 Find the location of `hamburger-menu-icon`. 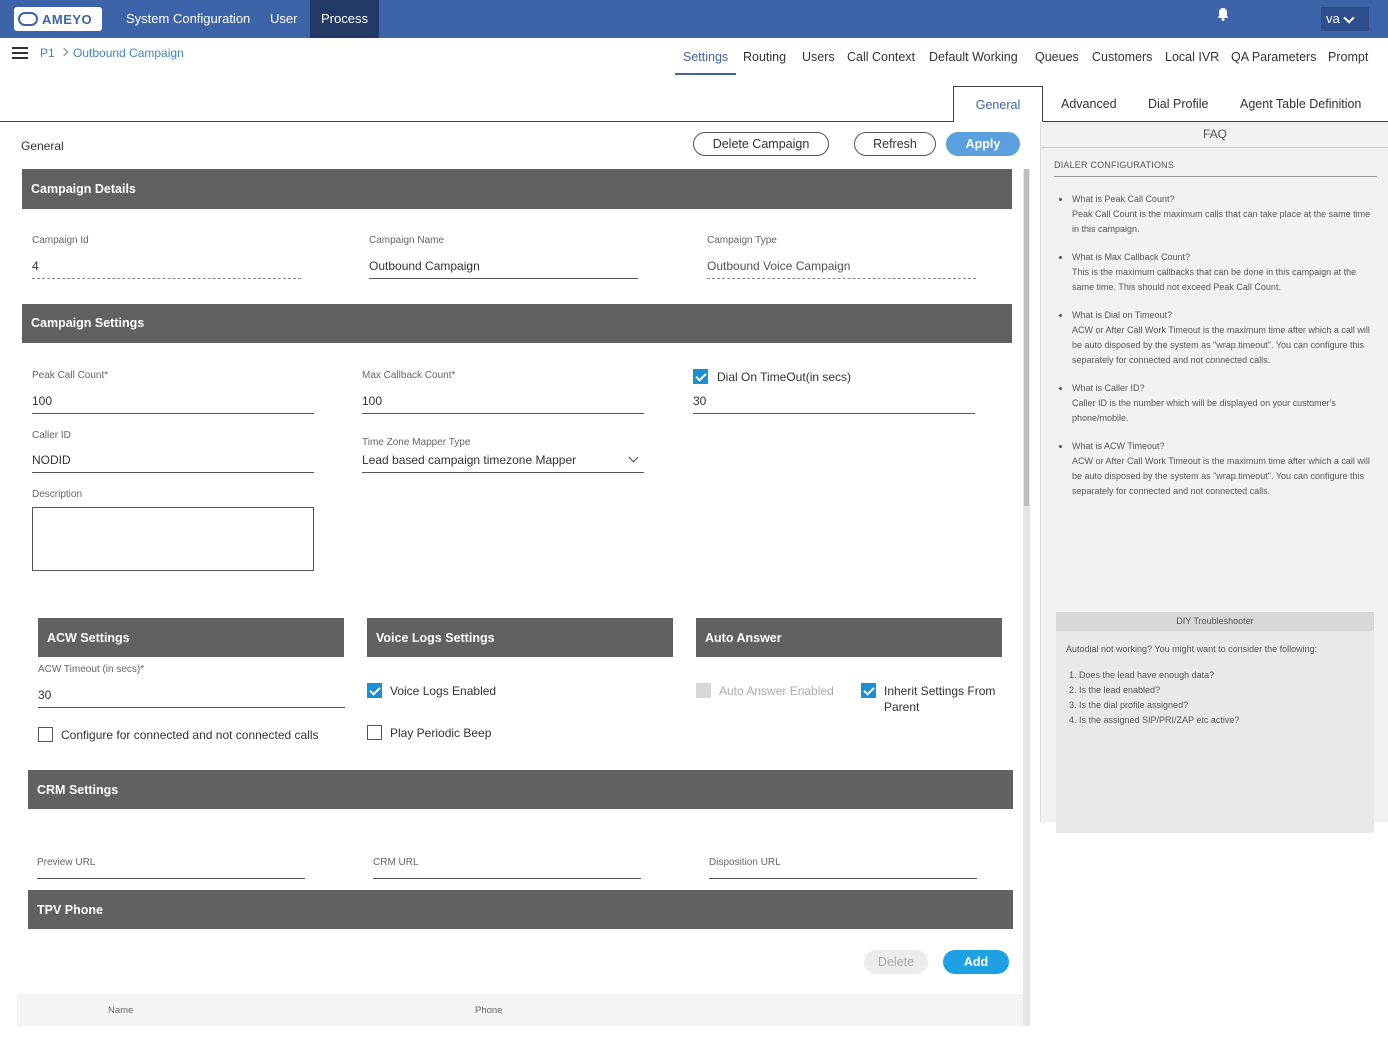

hamburger-menu-icon is located at coordinates (20, 53).